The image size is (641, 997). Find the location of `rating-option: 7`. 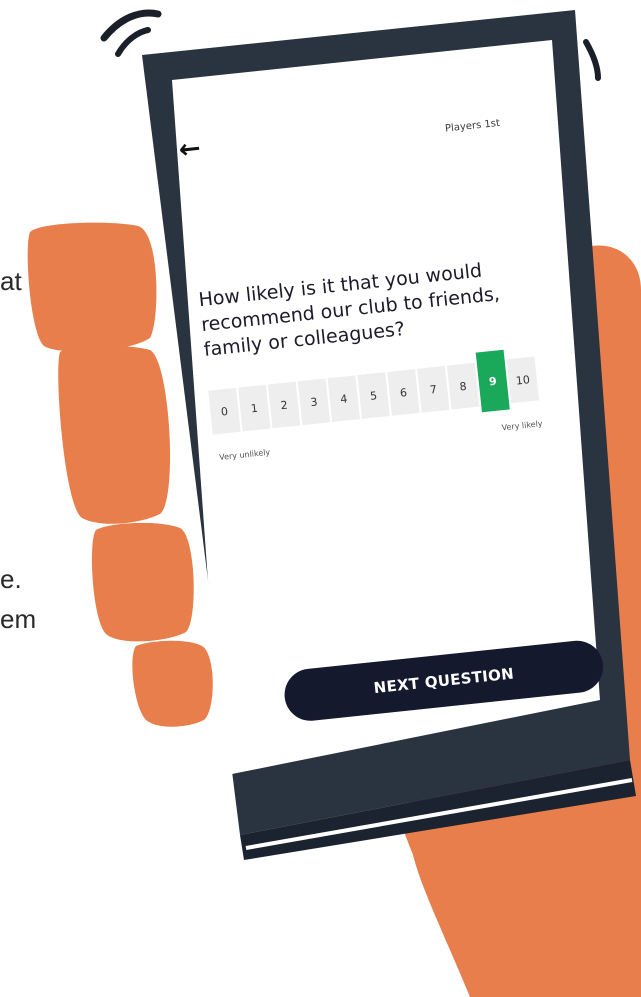

rating-option: 7 is located at coordinates (433, 389).